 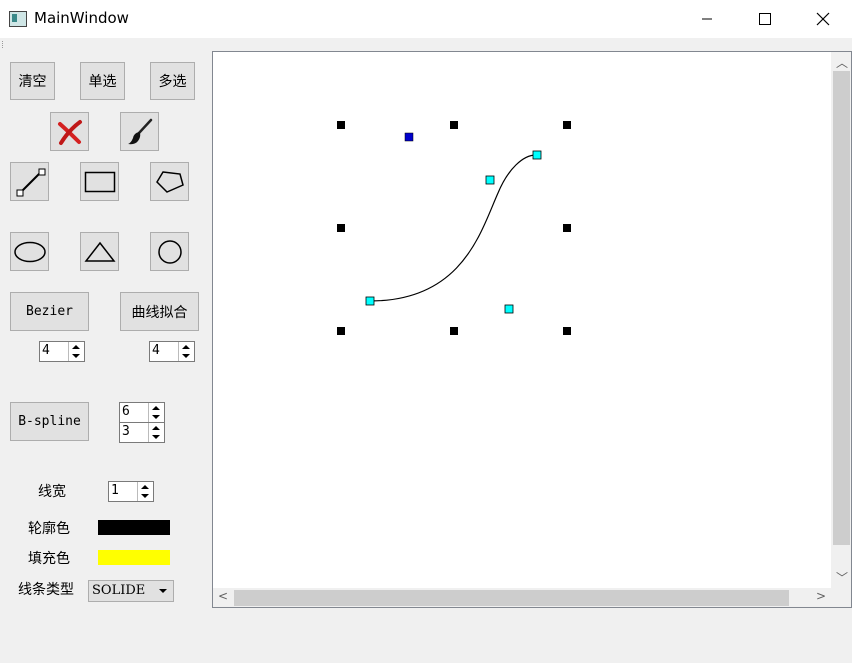 I want to click on bezier-button: Bezier, so click(x=49, y=311).